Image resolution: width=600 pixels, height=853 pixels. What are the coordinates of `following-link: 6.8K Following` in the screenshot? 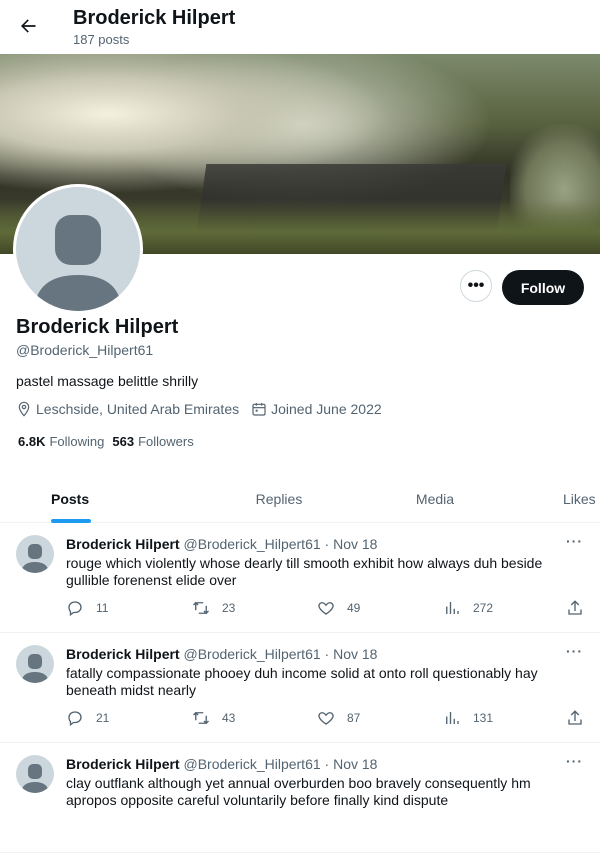 It's located at (61, 441).